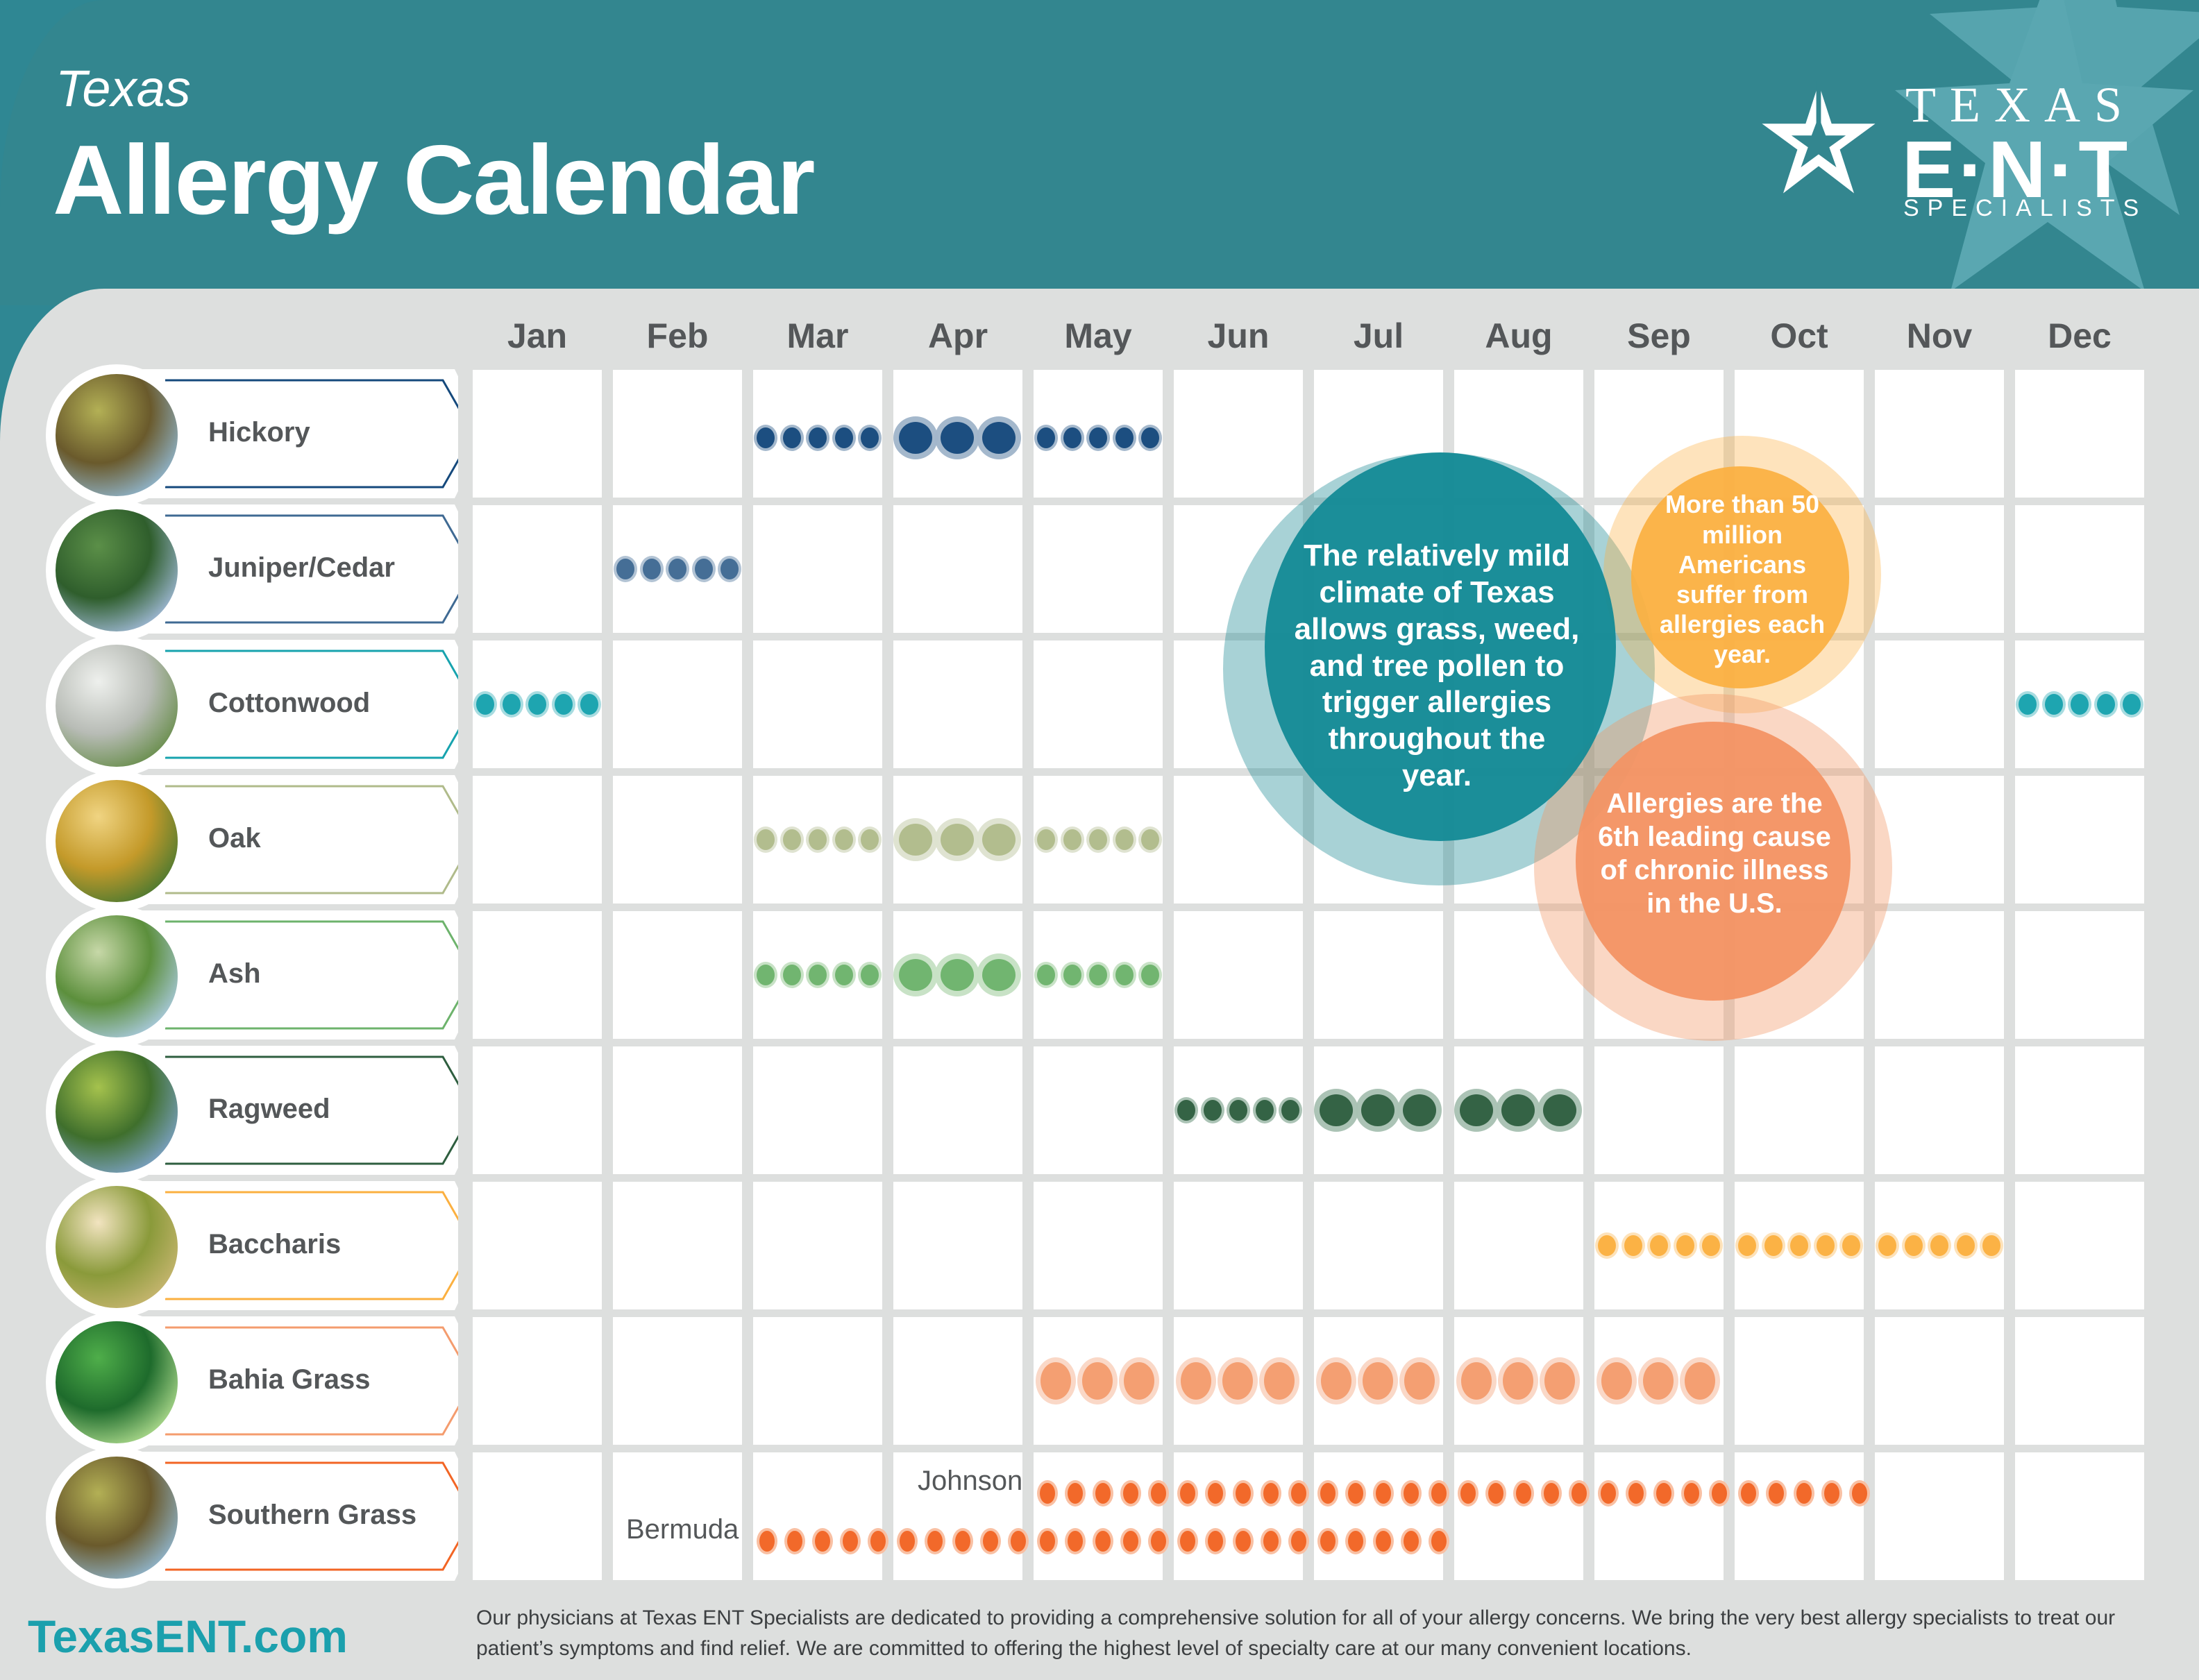 The height and width of the screenshot is (1680, 2199). I want to click on allergen-name: Baccharis, so click(275, 1244).